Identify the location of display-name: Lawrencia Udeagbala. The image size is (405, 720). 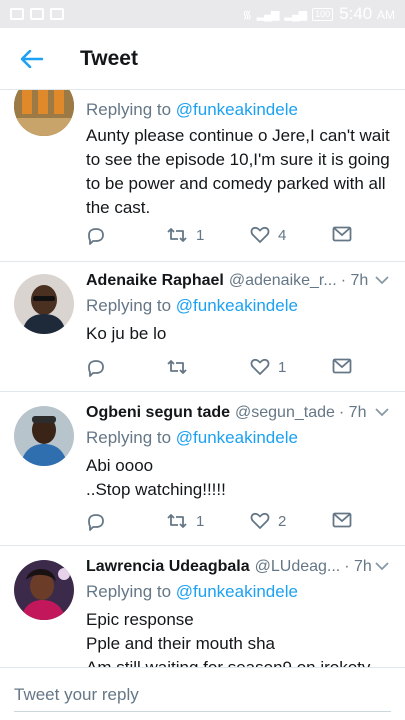
(168, 567).